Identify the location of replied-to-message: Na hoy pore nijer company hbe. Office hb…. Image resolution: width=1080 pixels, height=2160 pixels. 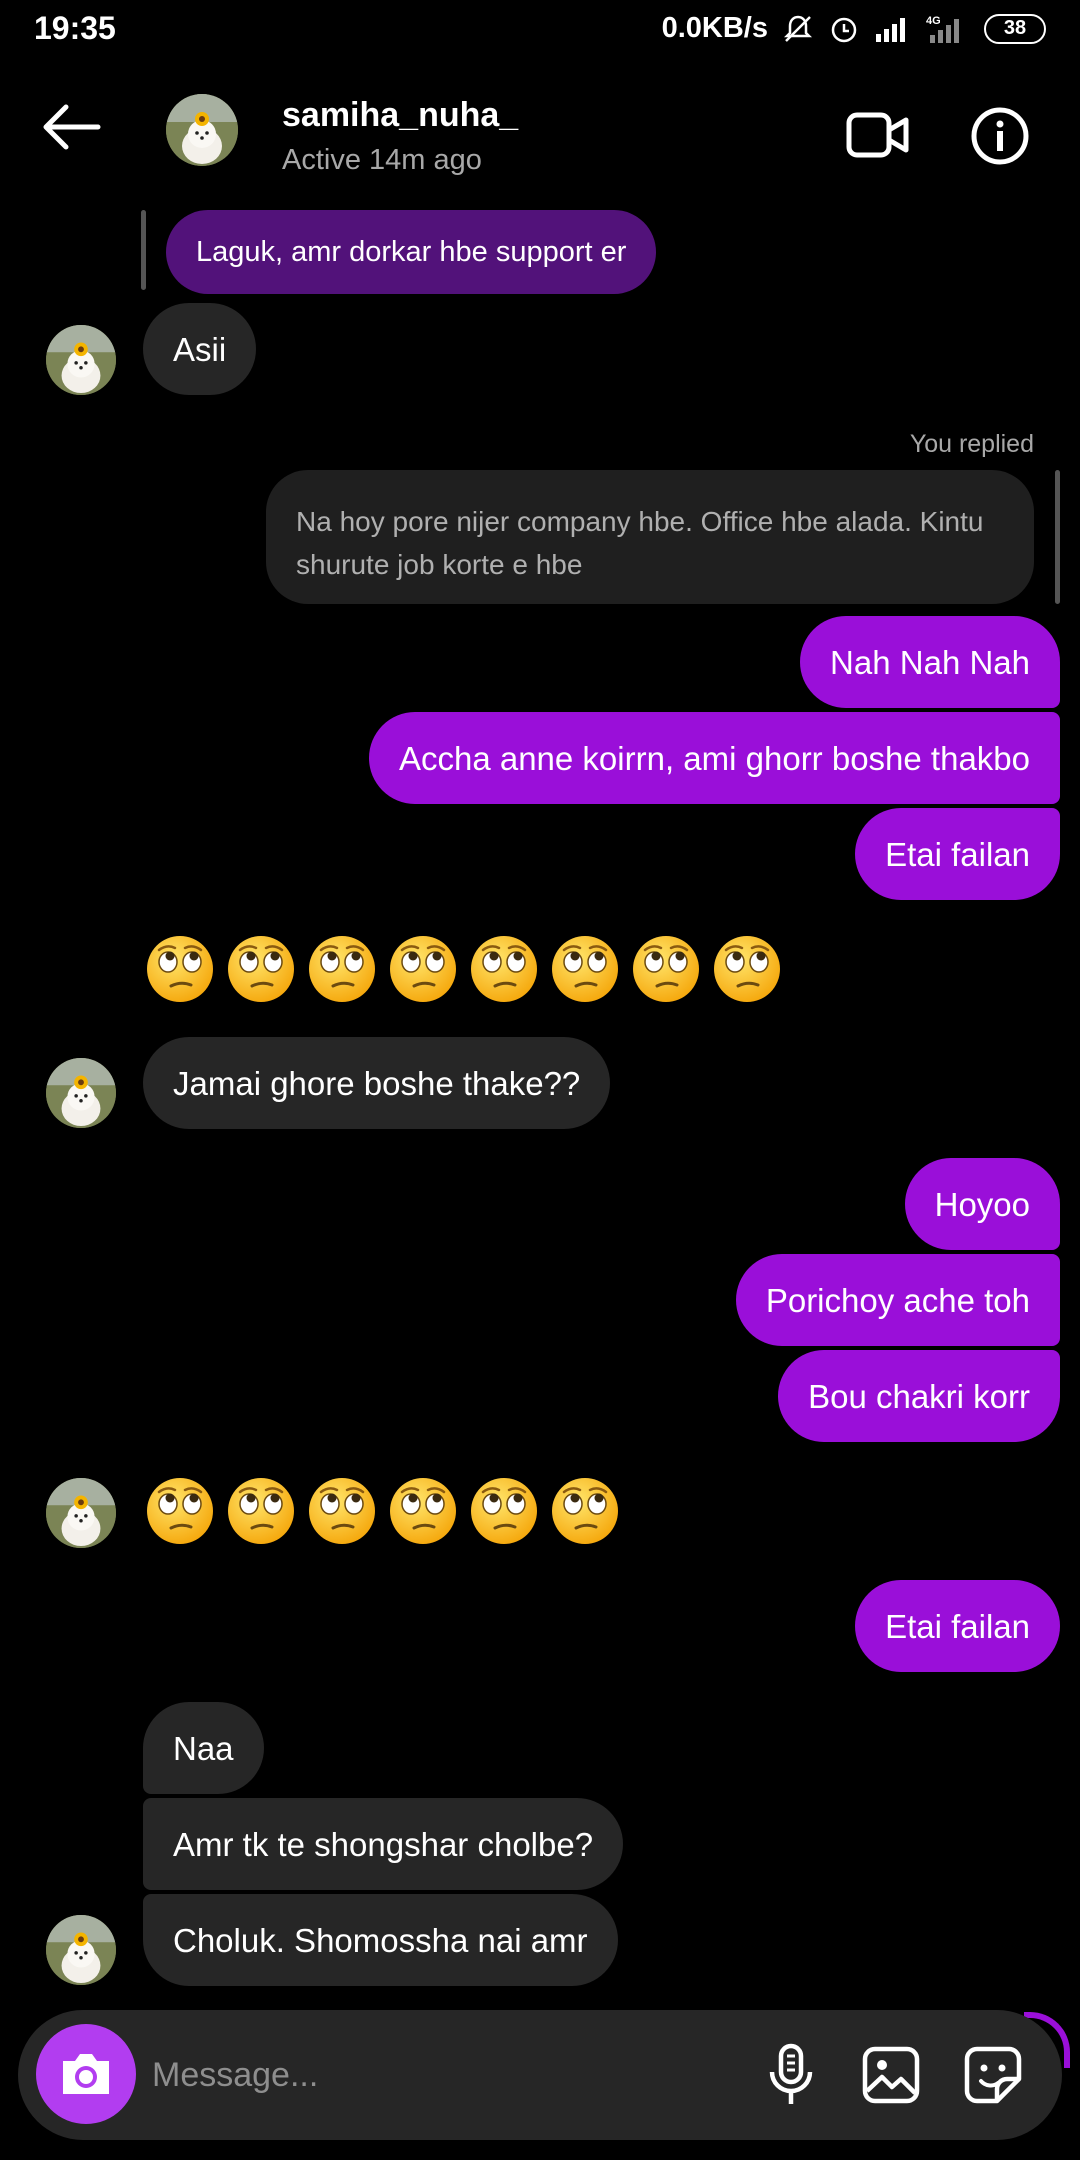
(650, 537).